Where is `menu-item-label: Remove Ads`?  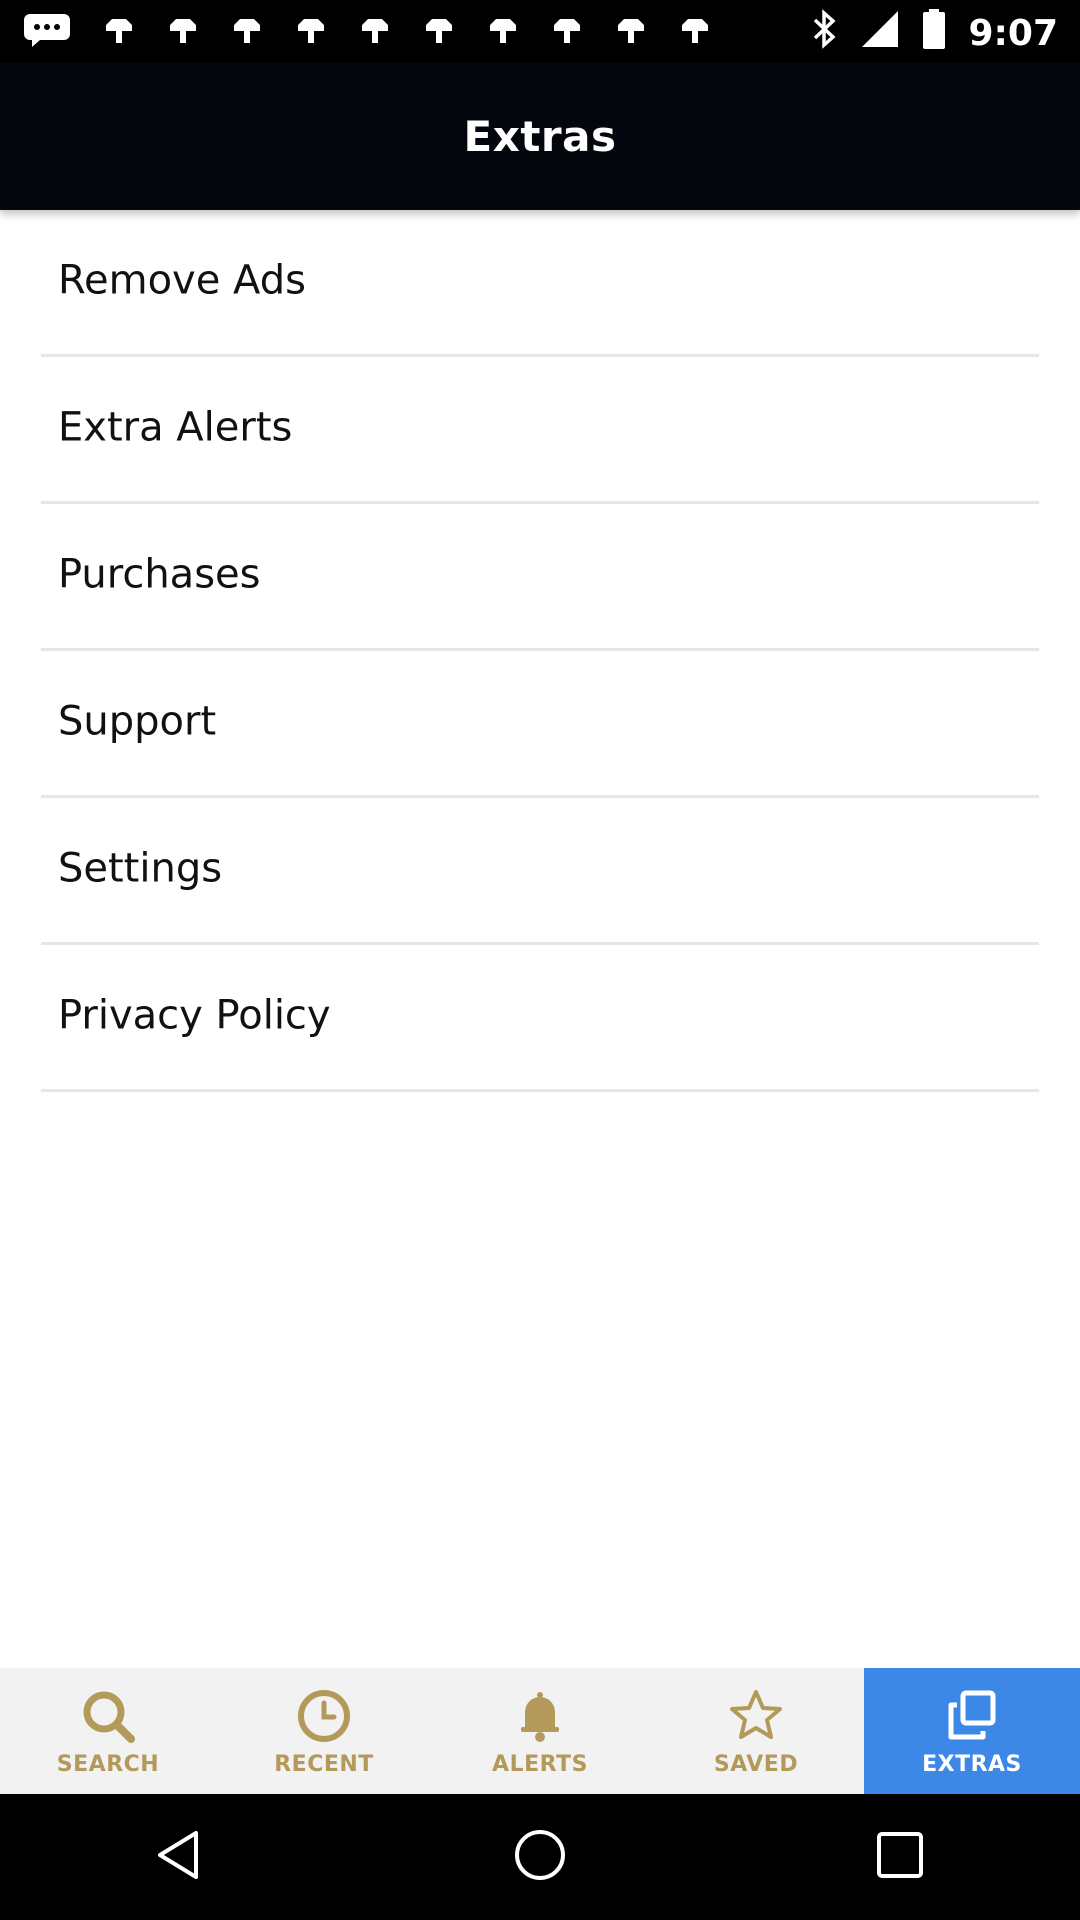 menu-item-label: Remove Ads is located at coordinates (182, 279).